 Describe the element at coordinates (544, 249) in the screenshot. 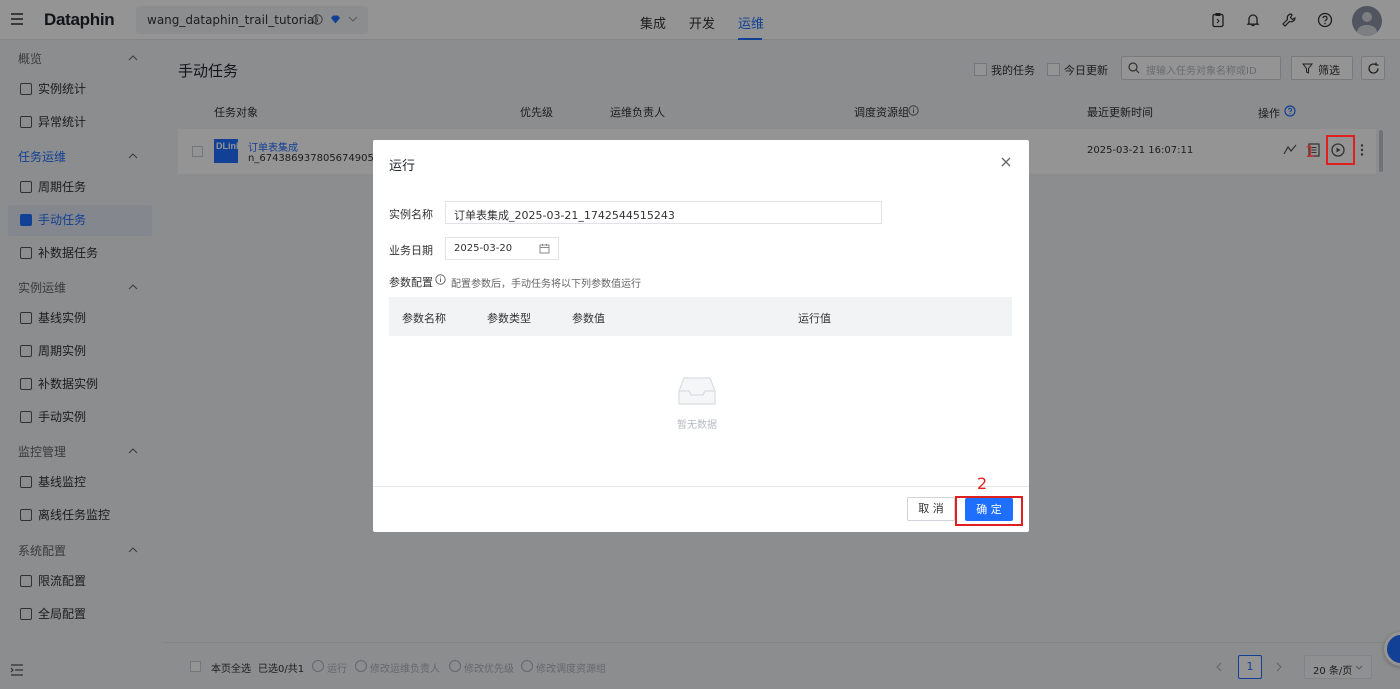

I see `calendar-icon` at that location.